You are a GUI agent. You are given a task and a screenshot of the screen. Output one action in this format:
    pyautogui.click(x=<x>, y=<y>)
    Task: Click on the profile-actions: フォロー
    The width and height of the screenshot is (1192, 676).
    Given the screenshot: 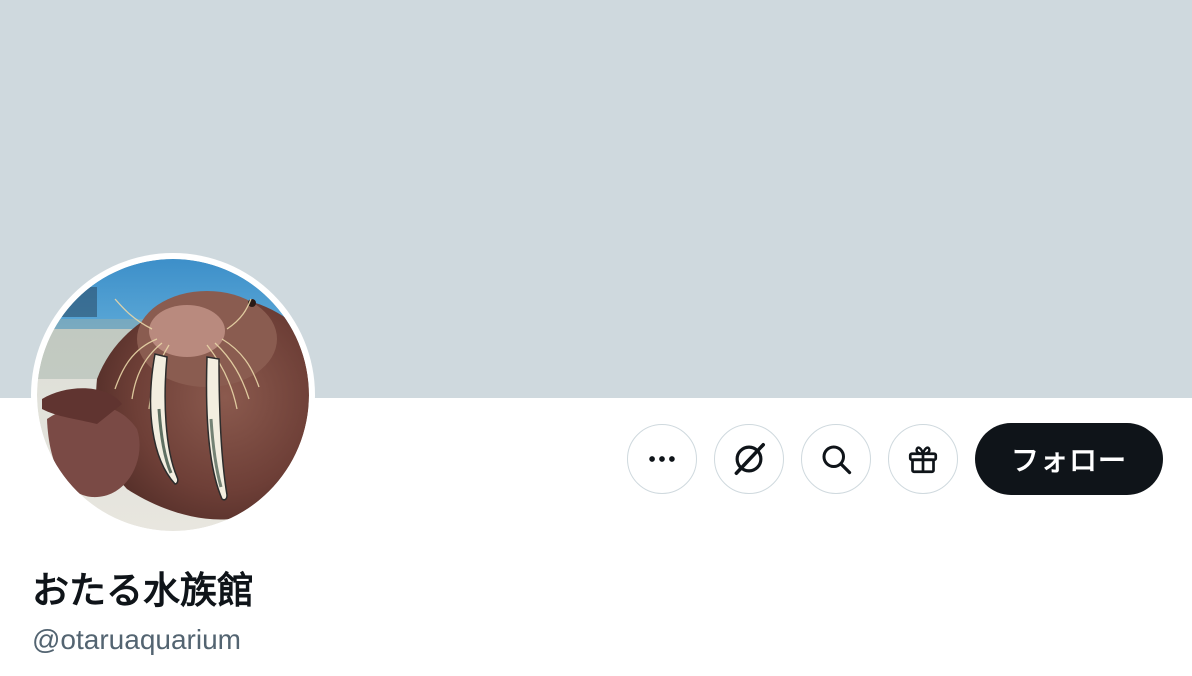 What is the action you would take?
    pyautogui.click(x=895, y=459)
    